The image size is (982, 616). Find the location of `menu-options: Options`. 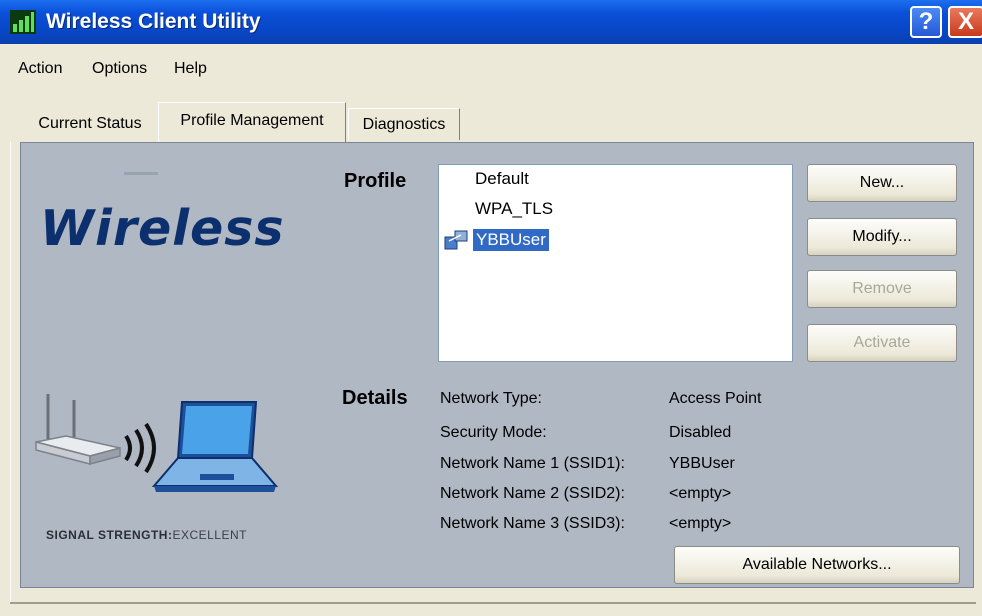

menu-options: Options is located at coordinates (119, 69).